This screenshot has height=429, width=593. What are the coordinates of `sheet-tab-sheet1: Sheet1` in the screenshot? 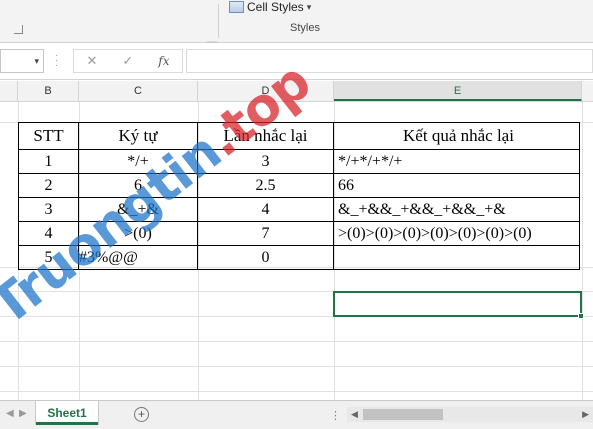 It's located at (67, 413).